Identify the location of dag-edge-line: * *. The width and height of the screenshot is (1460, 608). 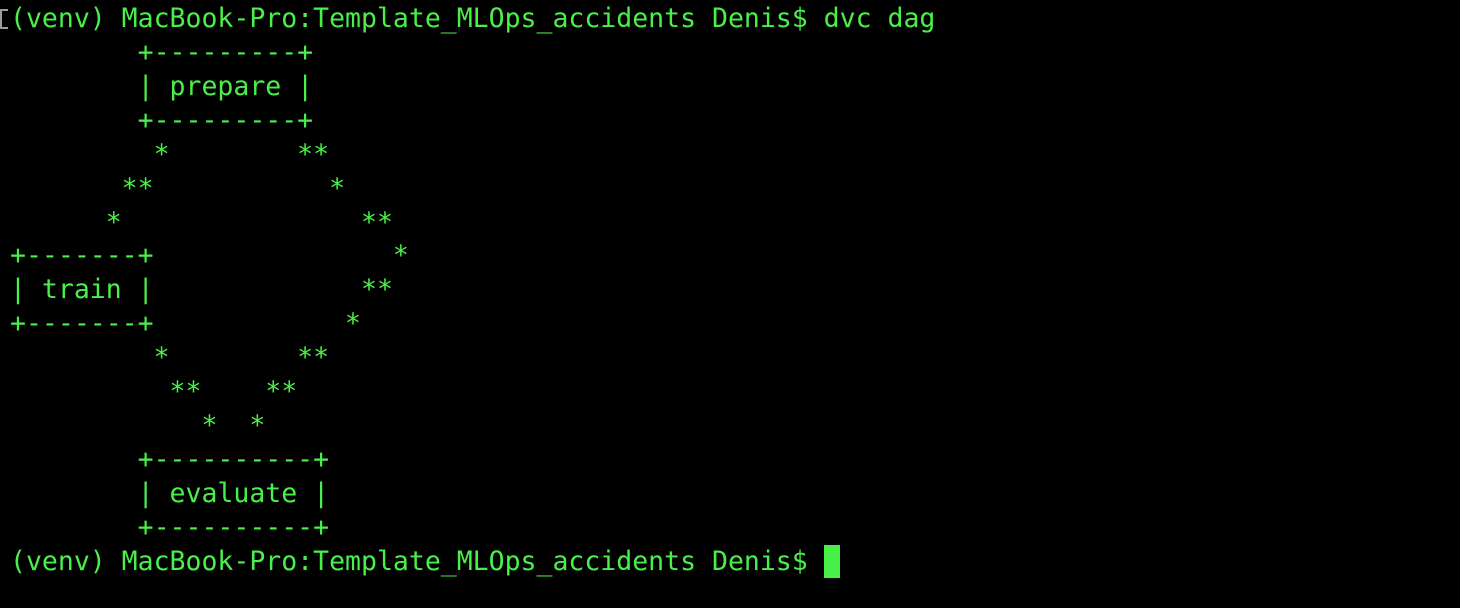
(138, 426).